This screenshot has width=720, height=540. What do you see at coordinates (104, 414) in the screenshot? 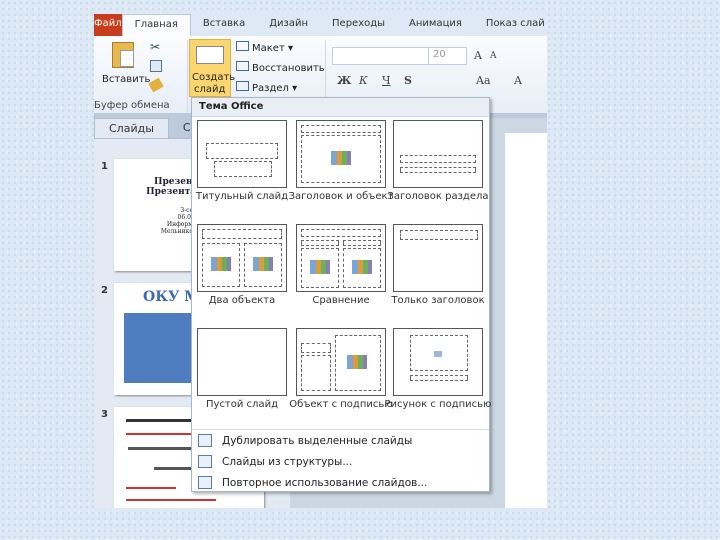
I see `slide-number: 3` at bounding box center [104, 414].